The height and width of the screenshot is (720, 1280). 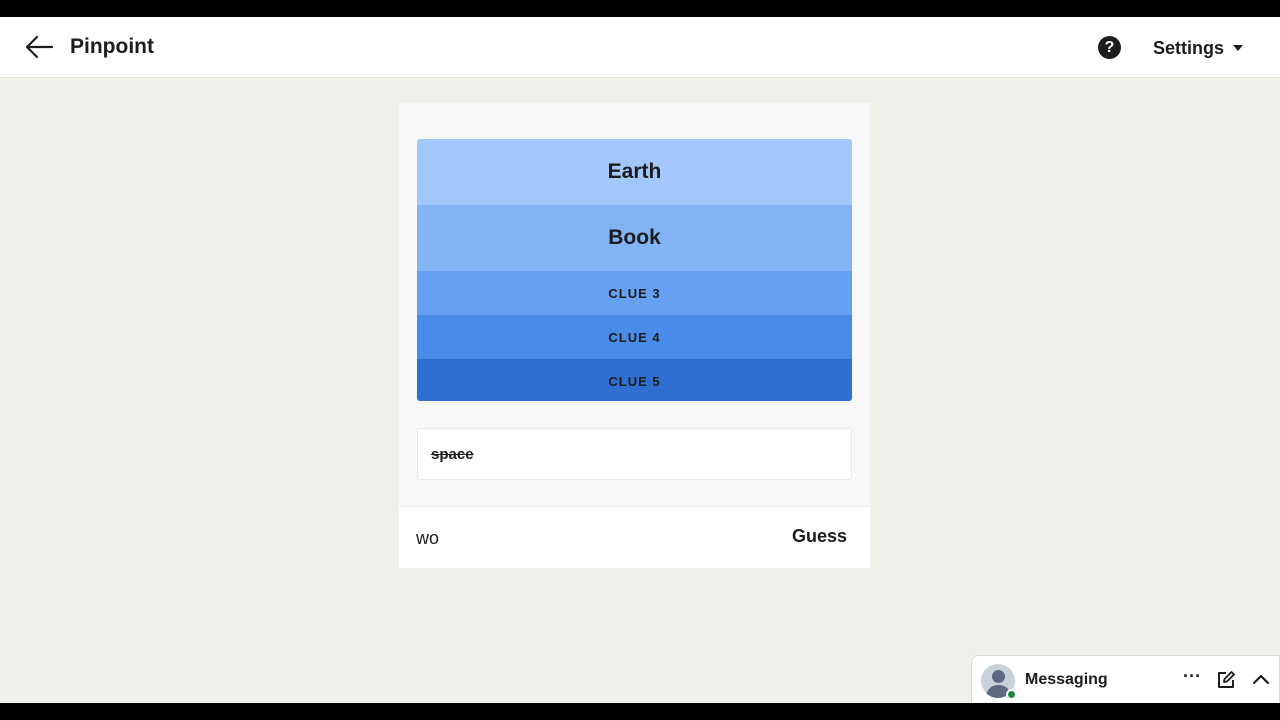 I want to click on clue-3: CLUE 3, so click(x=634, y=293).